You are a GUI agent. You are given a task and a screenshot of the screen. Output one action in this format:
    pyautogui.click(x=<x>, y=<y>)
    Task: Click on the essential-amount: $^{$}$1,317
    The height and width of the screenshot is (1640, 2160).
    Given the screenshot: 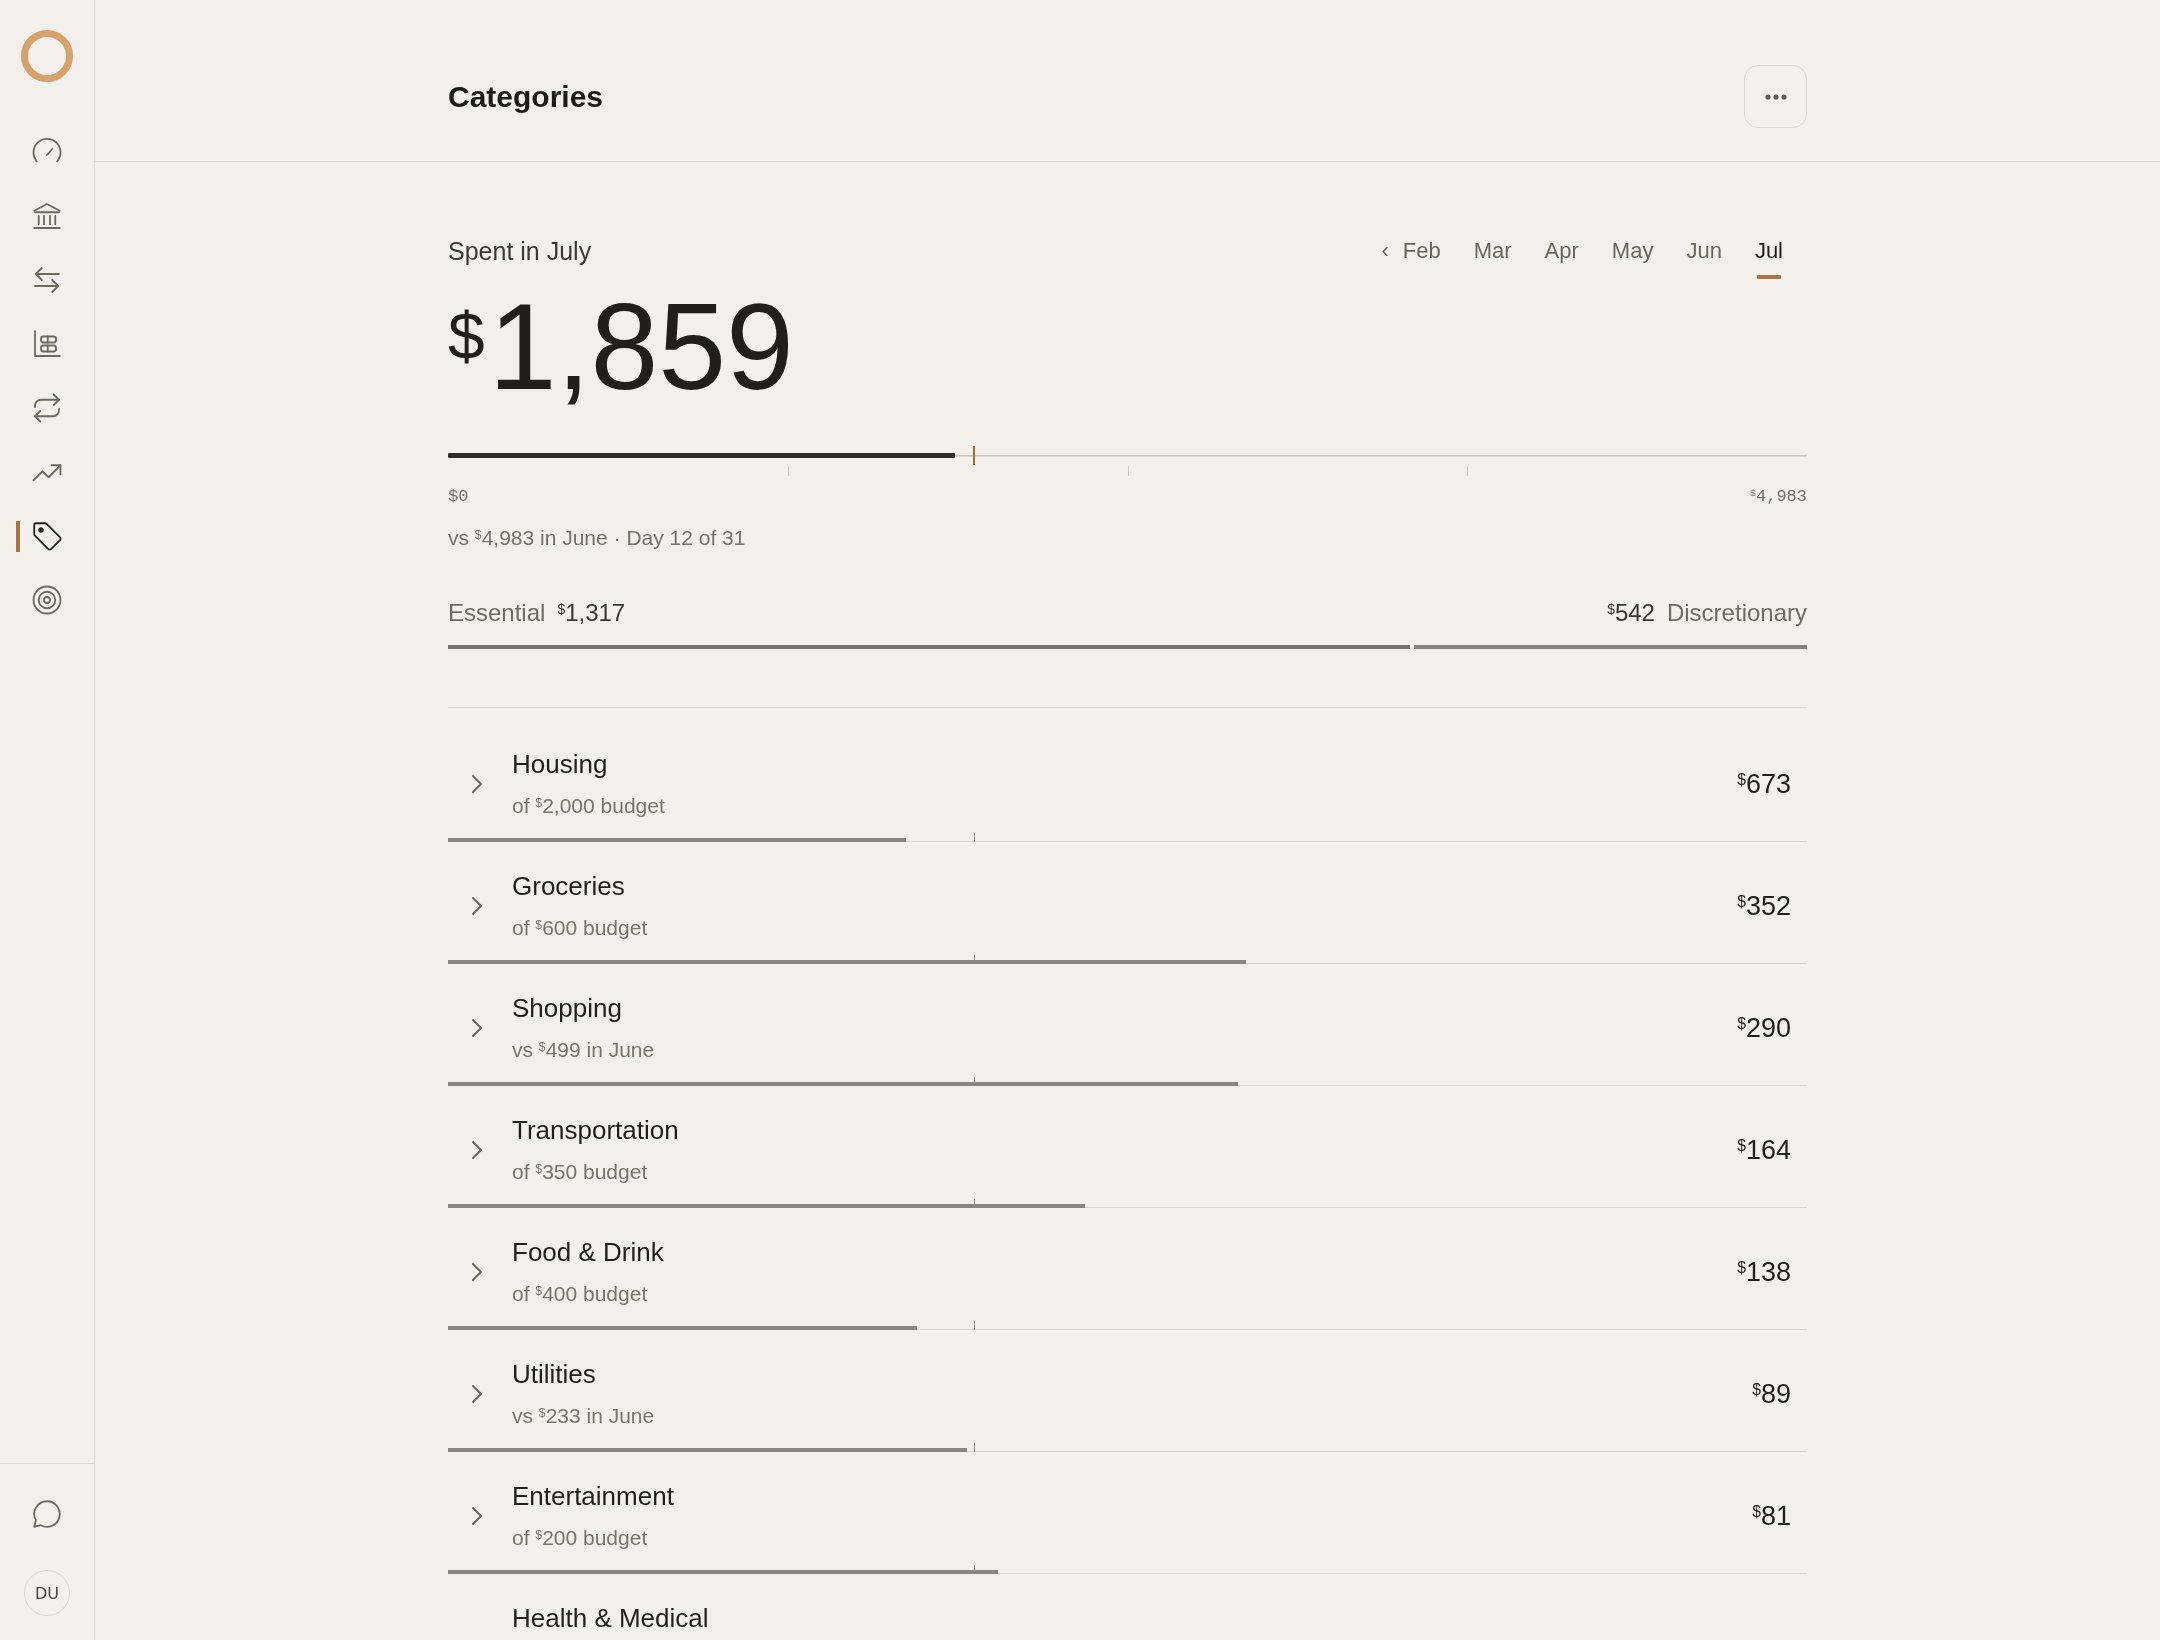 What is the action you would take?
    pyautogui.click(x=591, y=613)
    